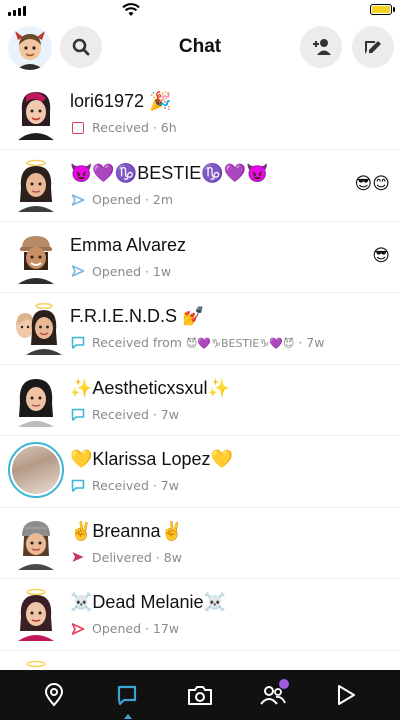 Image resolution: width=400 pixels, height=720 pixels. Describe the element at coordinates (150, 387) in the screenshot. I see `chat-name: ✨Aestheticxsxul✨` at that location.